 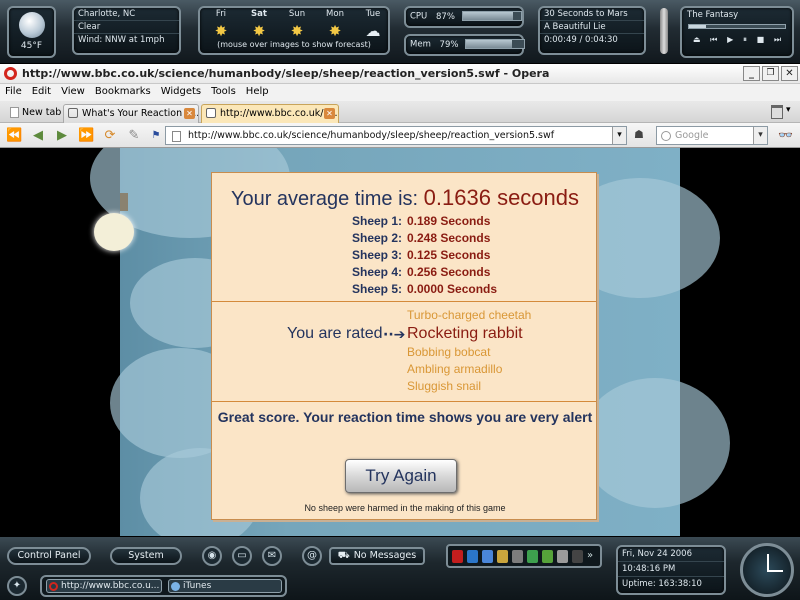 What do you see at coordinates (126, 30) in the screenshot?
I see `weather-panel: Charlotte, NC Clear Wind: NNW at 1mph` at bounding box center [126, 30].